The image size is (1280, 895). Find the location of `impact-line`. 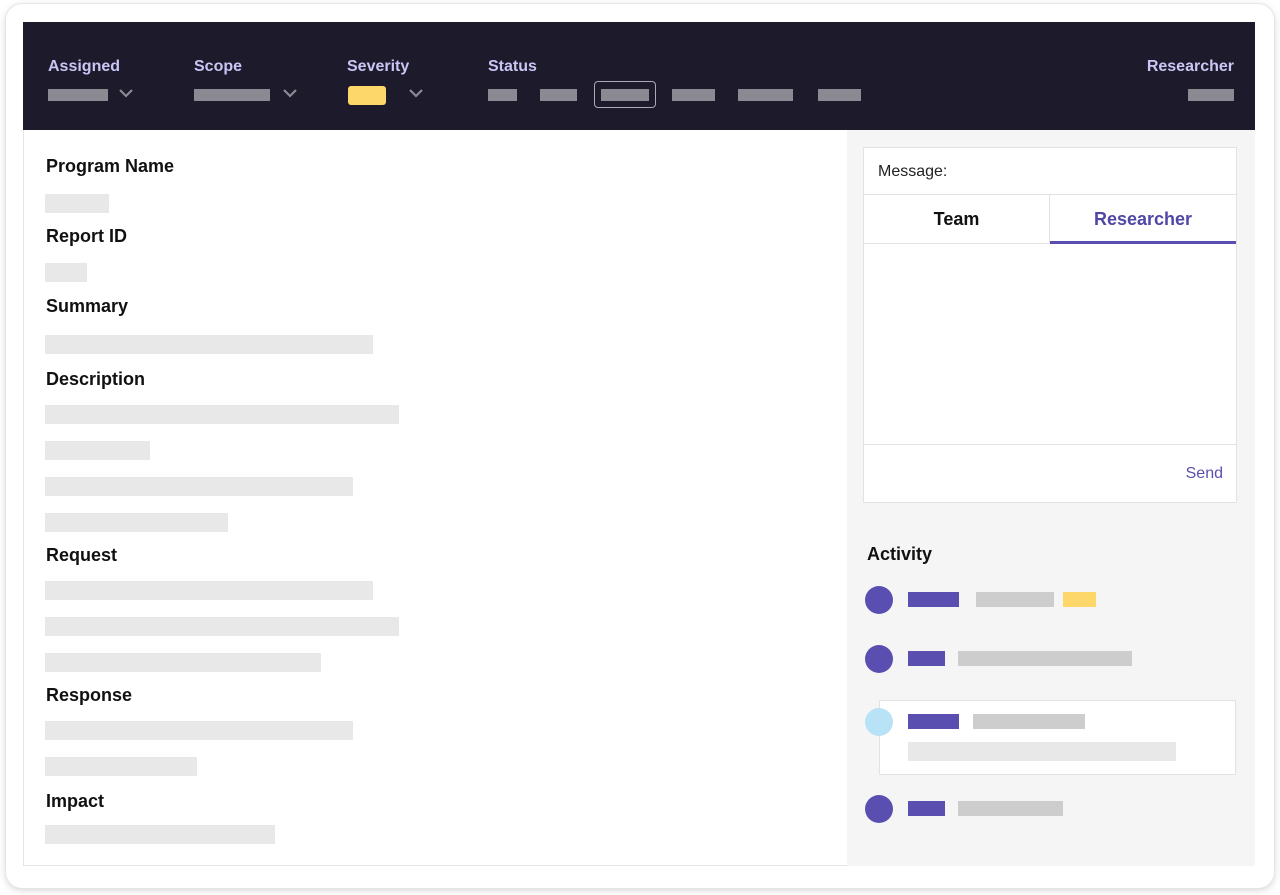

impact-line is located at coordinates (160, 834).